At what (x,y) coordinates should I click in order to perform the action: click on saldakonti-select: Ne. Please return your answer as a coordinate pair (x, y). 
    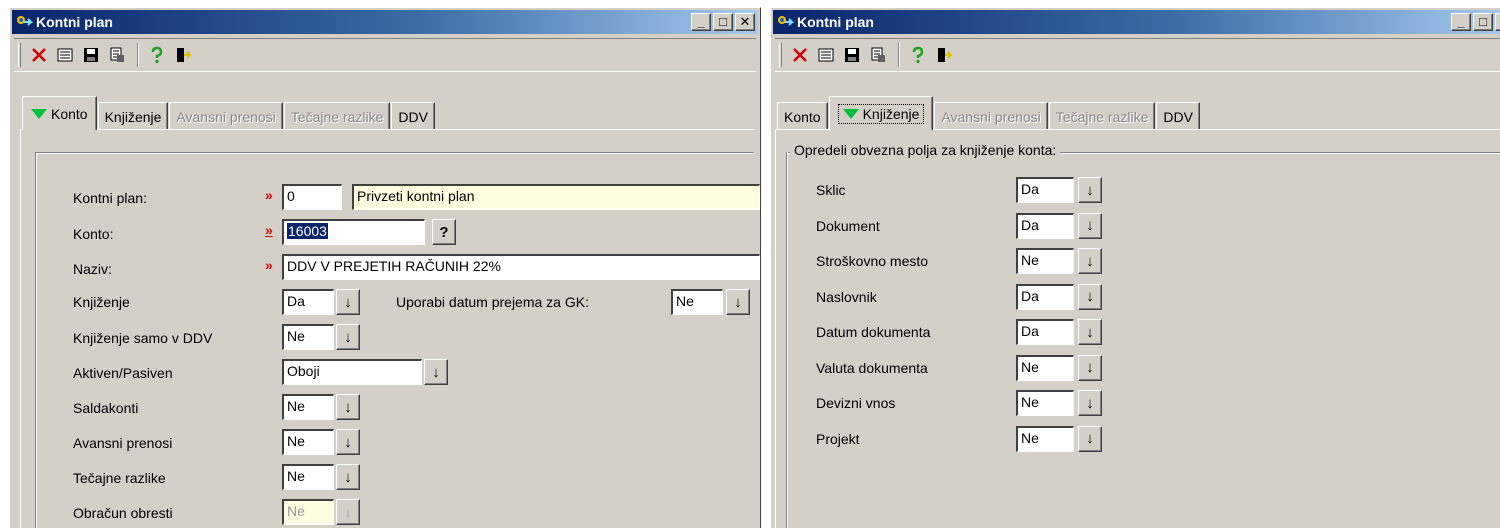
    Looking at the image, I should click on (308, 407).